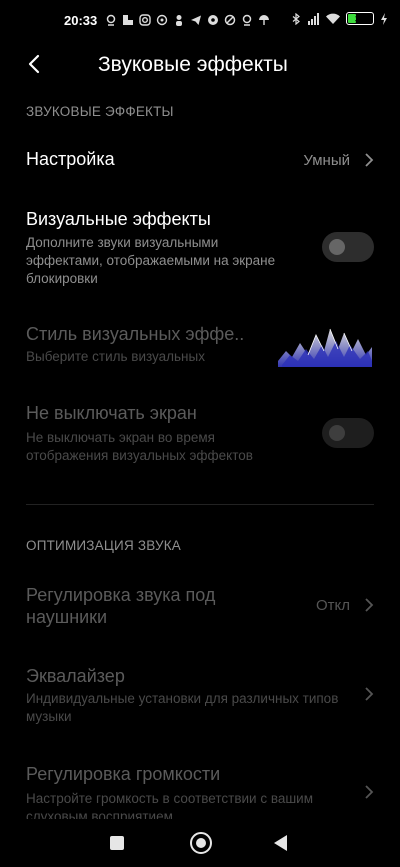 Image resolution: width=400 pixels, height=867 pixels. I want to click on telegram-icon, so click(196, 20).